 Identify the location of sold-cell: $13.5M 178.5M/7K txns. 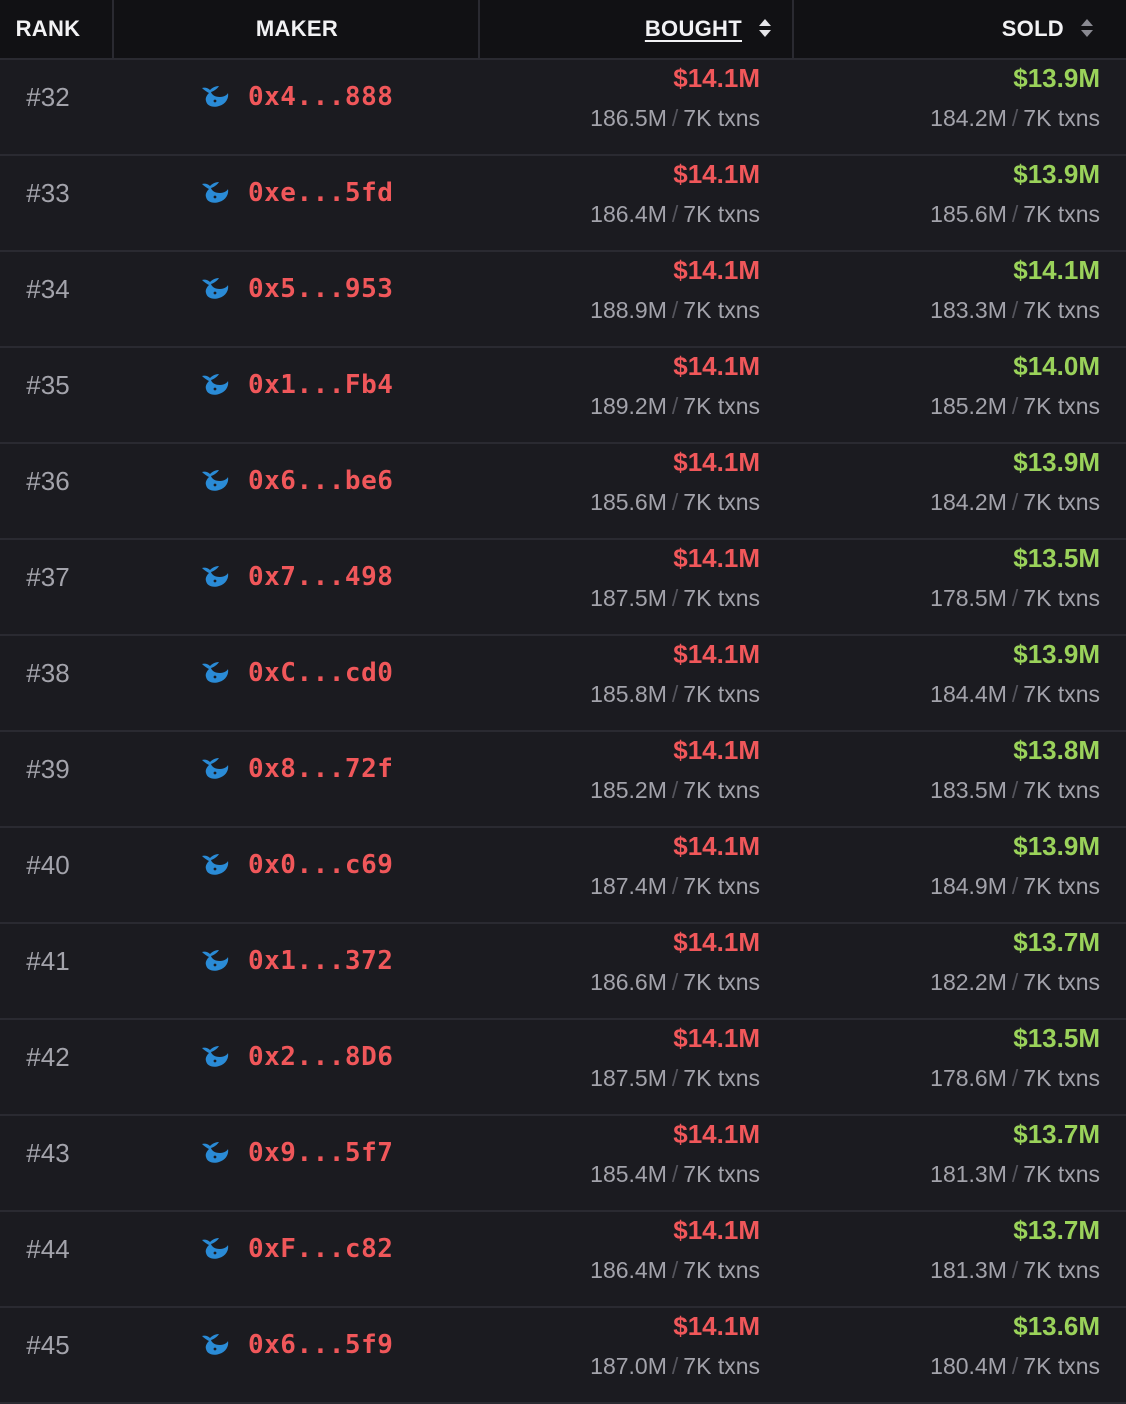
(947, 578).